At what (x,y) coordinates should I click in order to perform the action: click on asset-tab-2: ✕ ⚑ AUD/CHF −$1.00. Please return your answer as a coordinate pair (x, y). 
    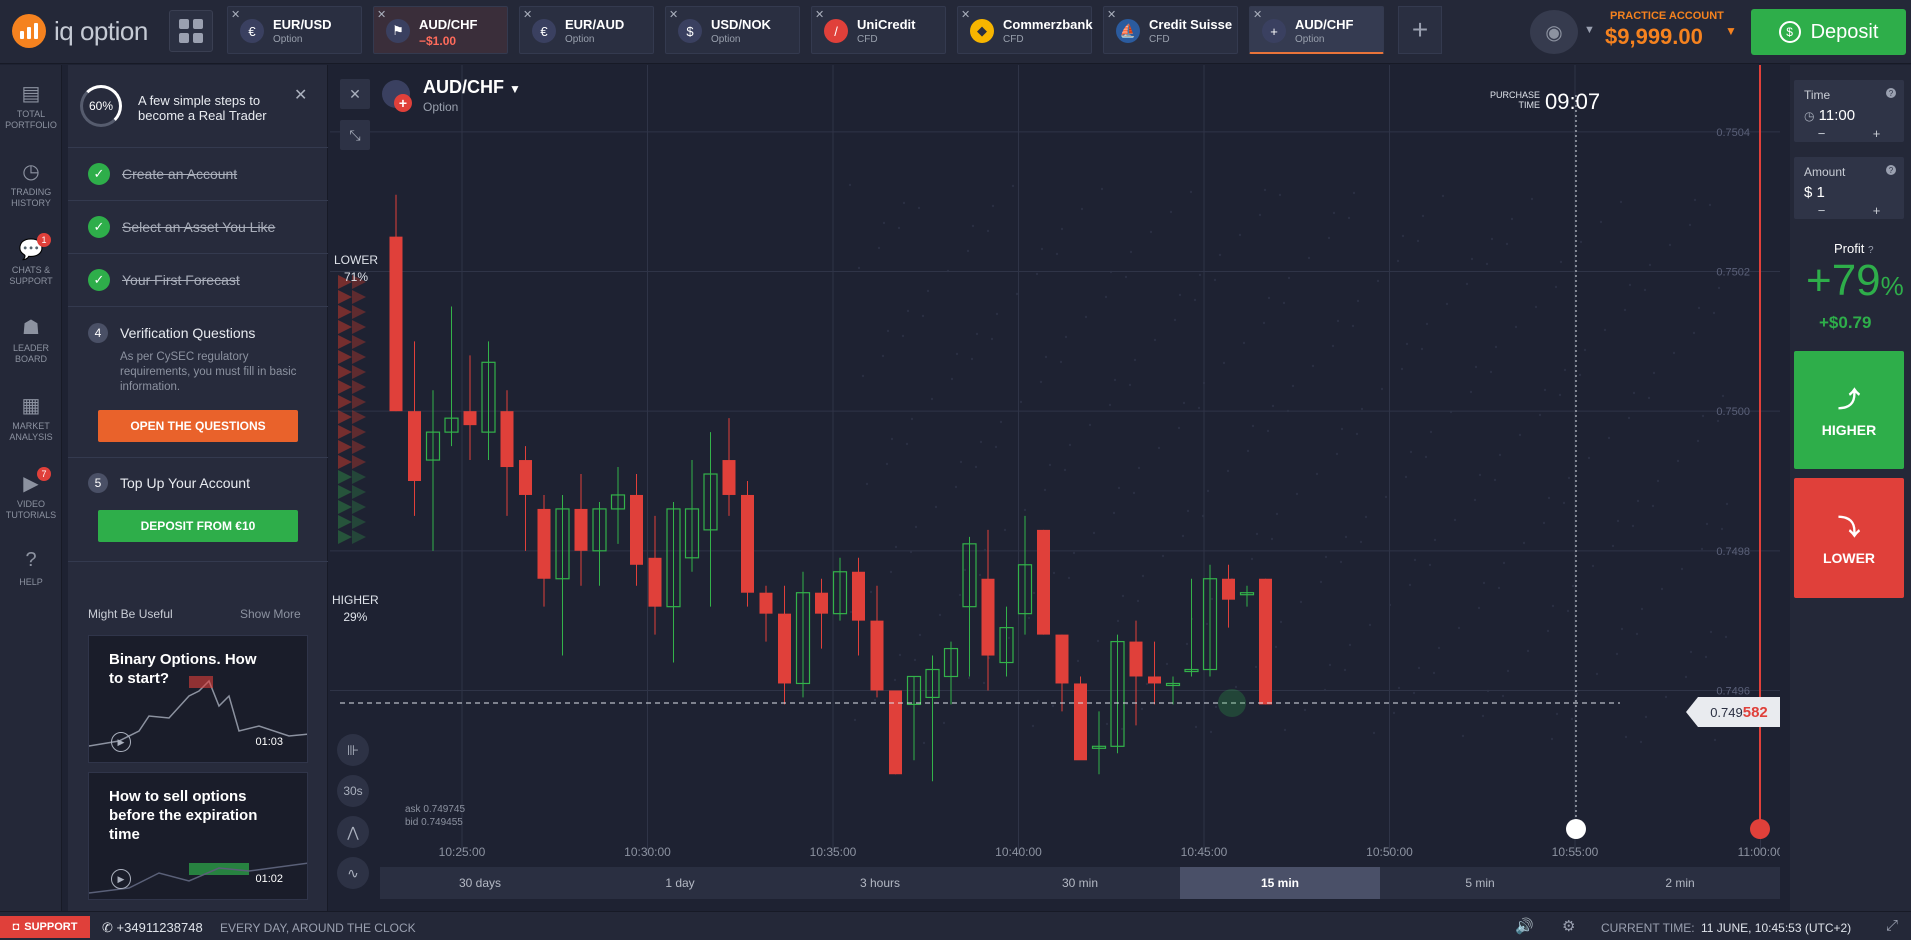
    Looking at the image, I should click on (440, 30).